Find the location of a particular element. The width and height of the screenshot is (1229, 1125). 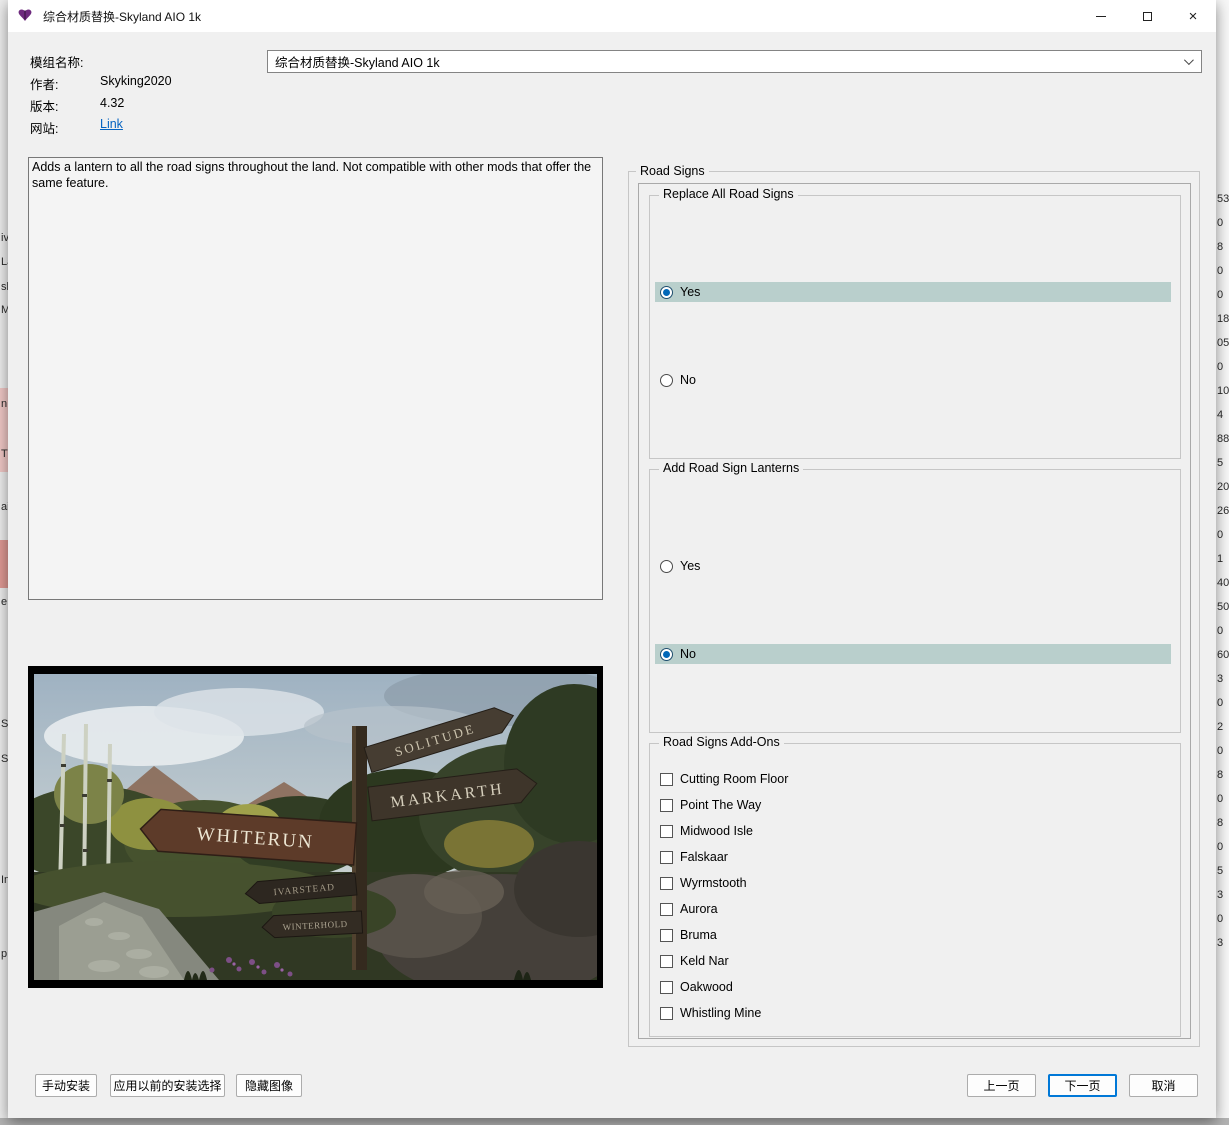

background-text-fragment: In is located at coordinates (4, 880).